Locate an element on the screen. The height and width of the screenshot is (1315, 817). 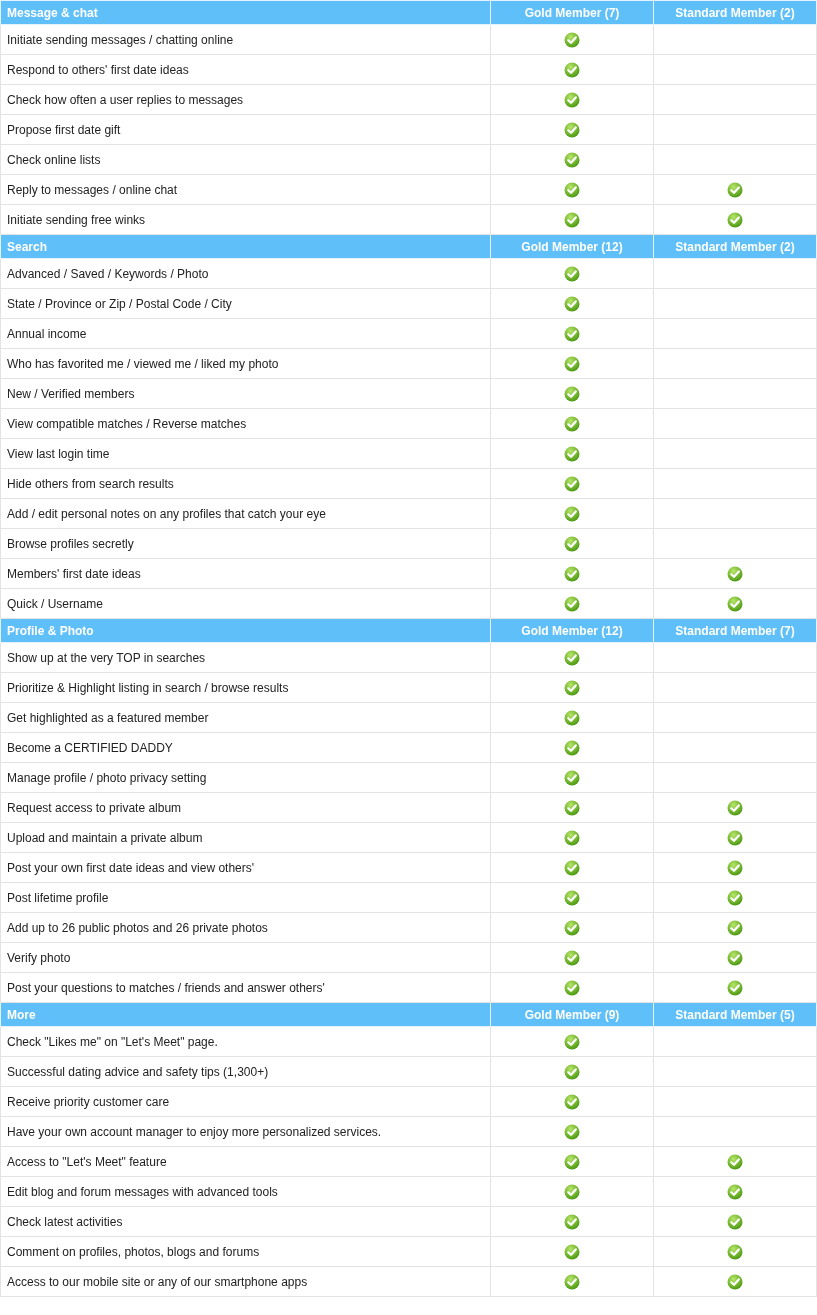
feature-label: State / Province or Zip / Postal Code / City is located at coordinates (245, 303).